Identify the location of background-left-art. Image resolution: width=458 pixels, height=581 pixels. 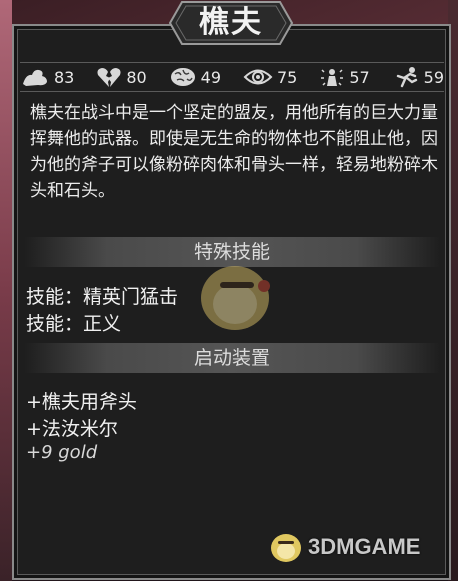
(6, 290).